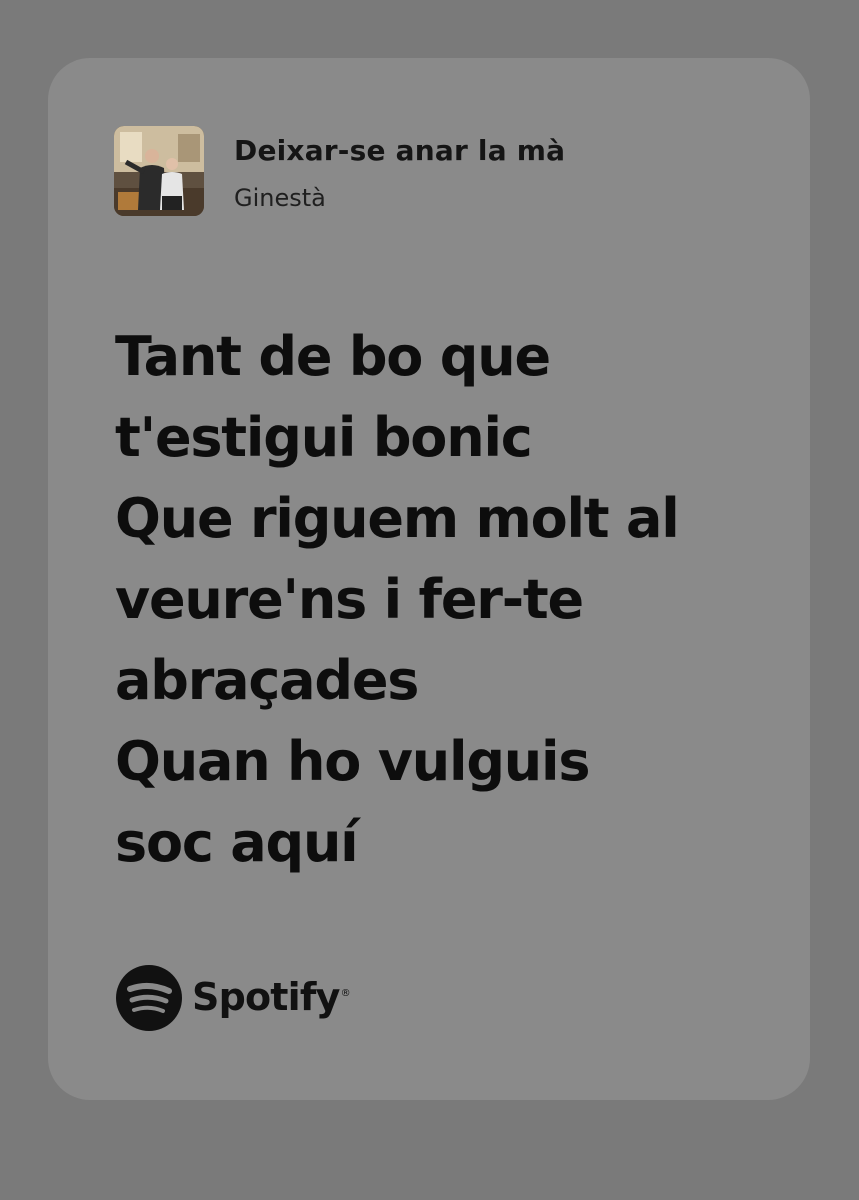 Image resolution: width=859 pixels, height=1200 pixels. I want to click on album-cover, so click(159, 171).